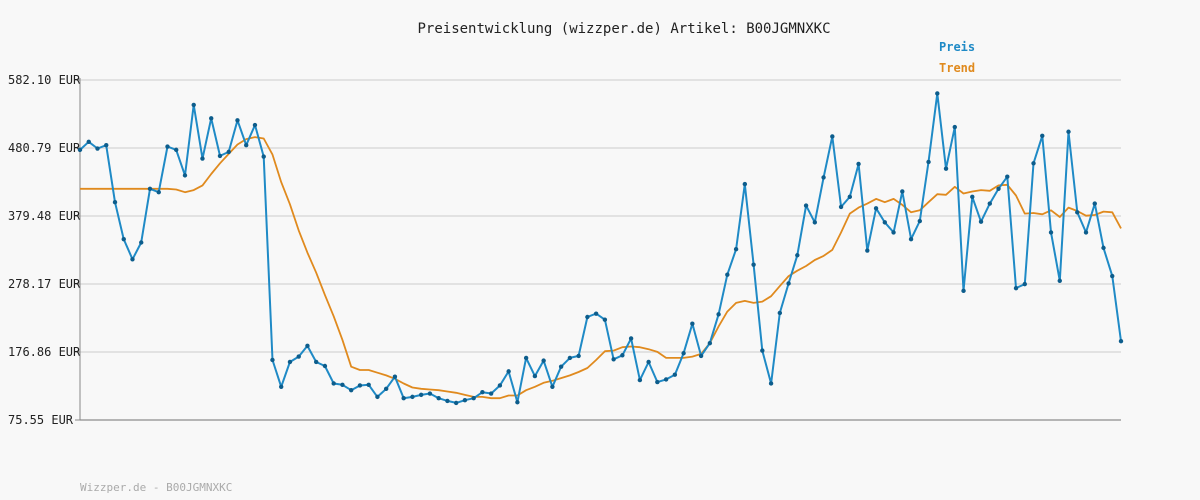  Describe the element at coordinates (44, 284) in the screenshot. I see `y-tick-label: 278.17 EUR` at that location.